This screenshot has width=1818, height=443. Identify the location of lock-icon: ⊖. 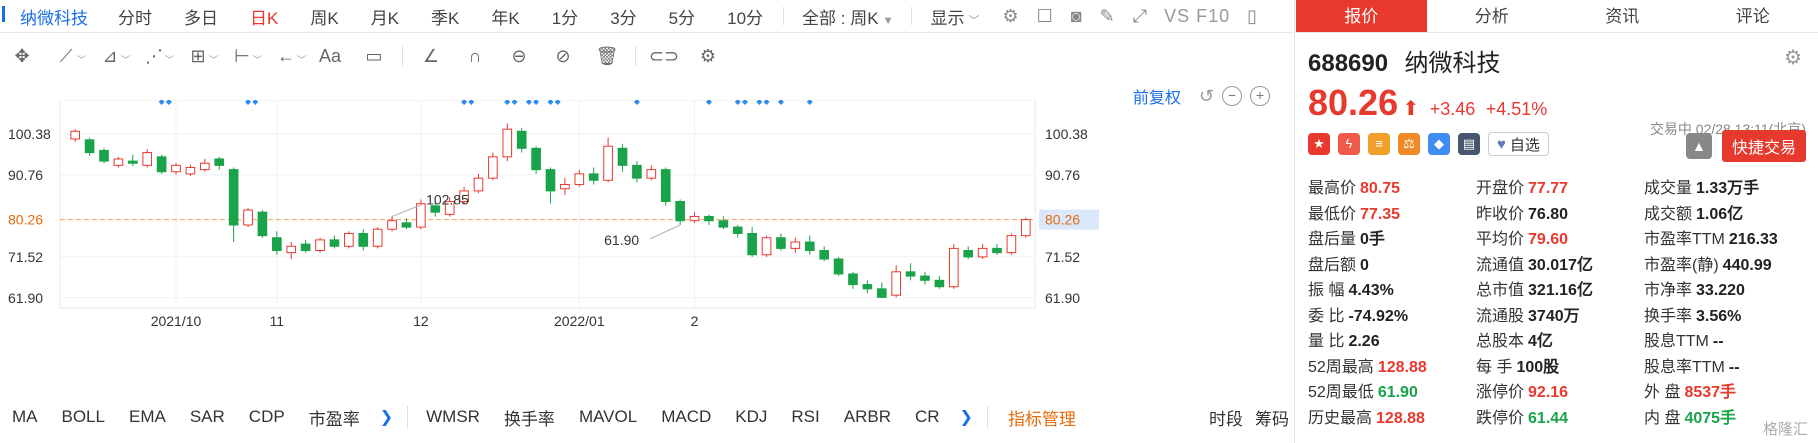
(519, 56).